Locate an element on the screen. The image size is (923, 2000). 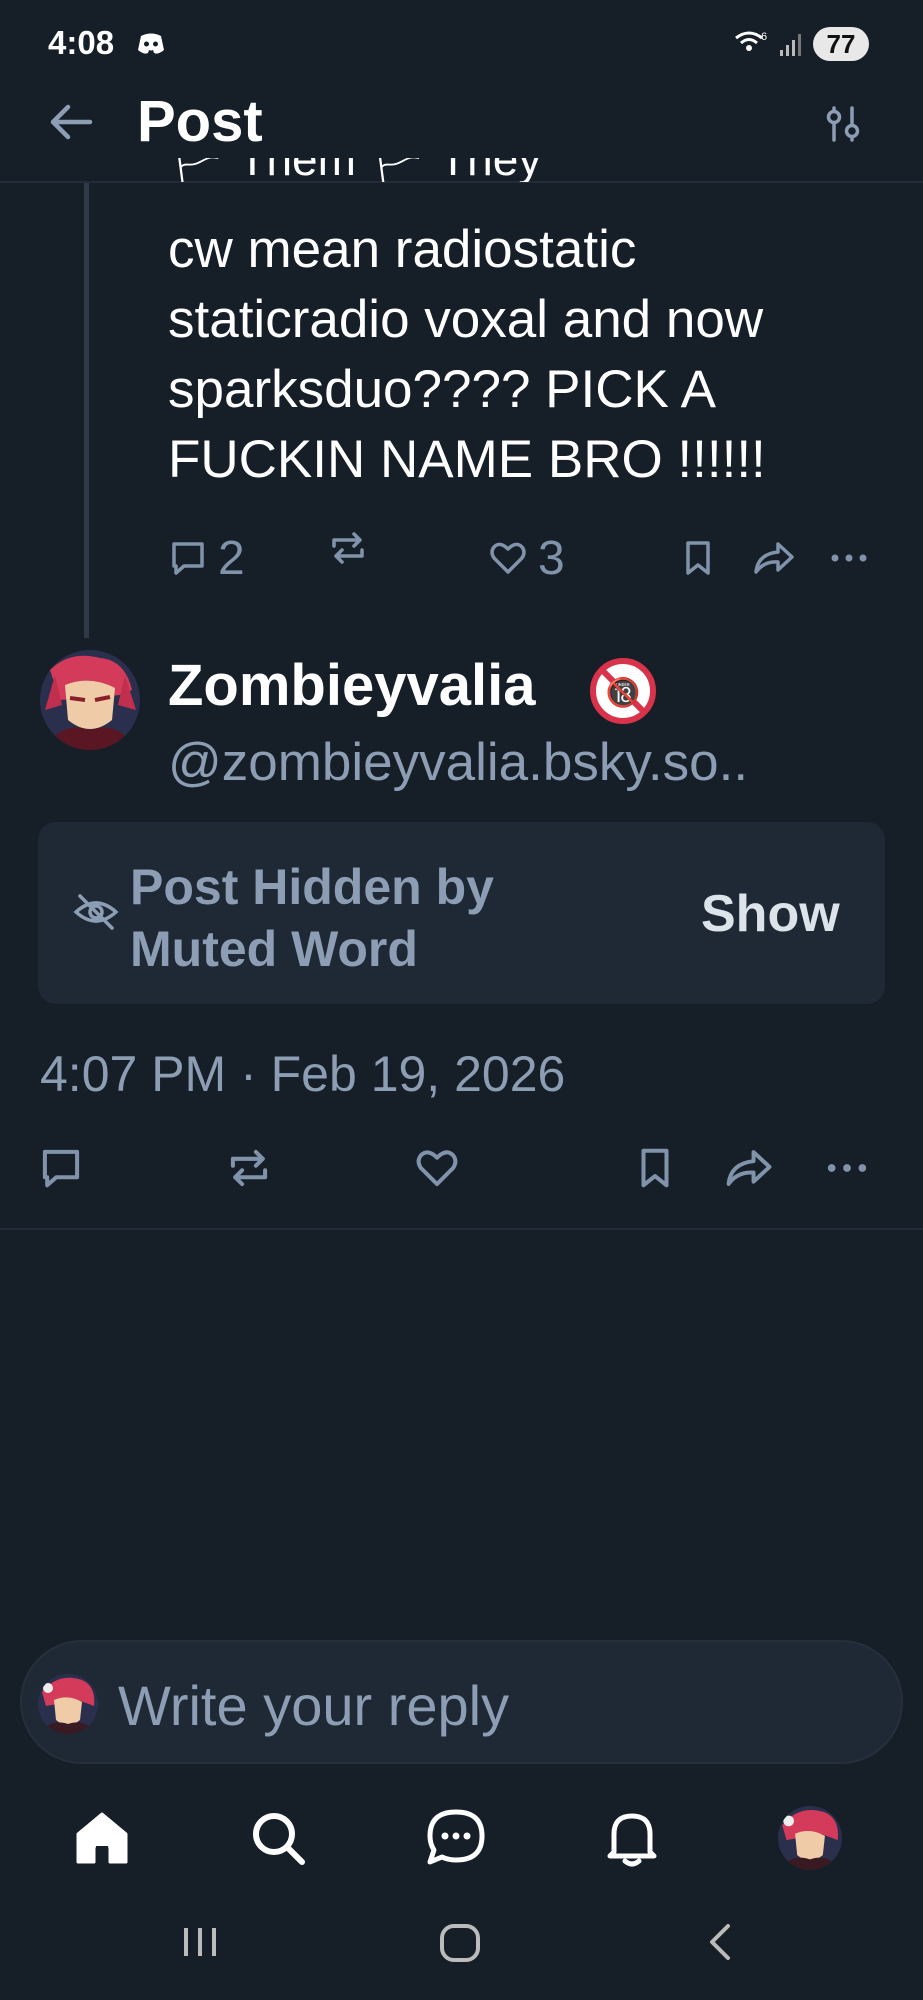
back-system-icon is located at coordinates (720, 1943).